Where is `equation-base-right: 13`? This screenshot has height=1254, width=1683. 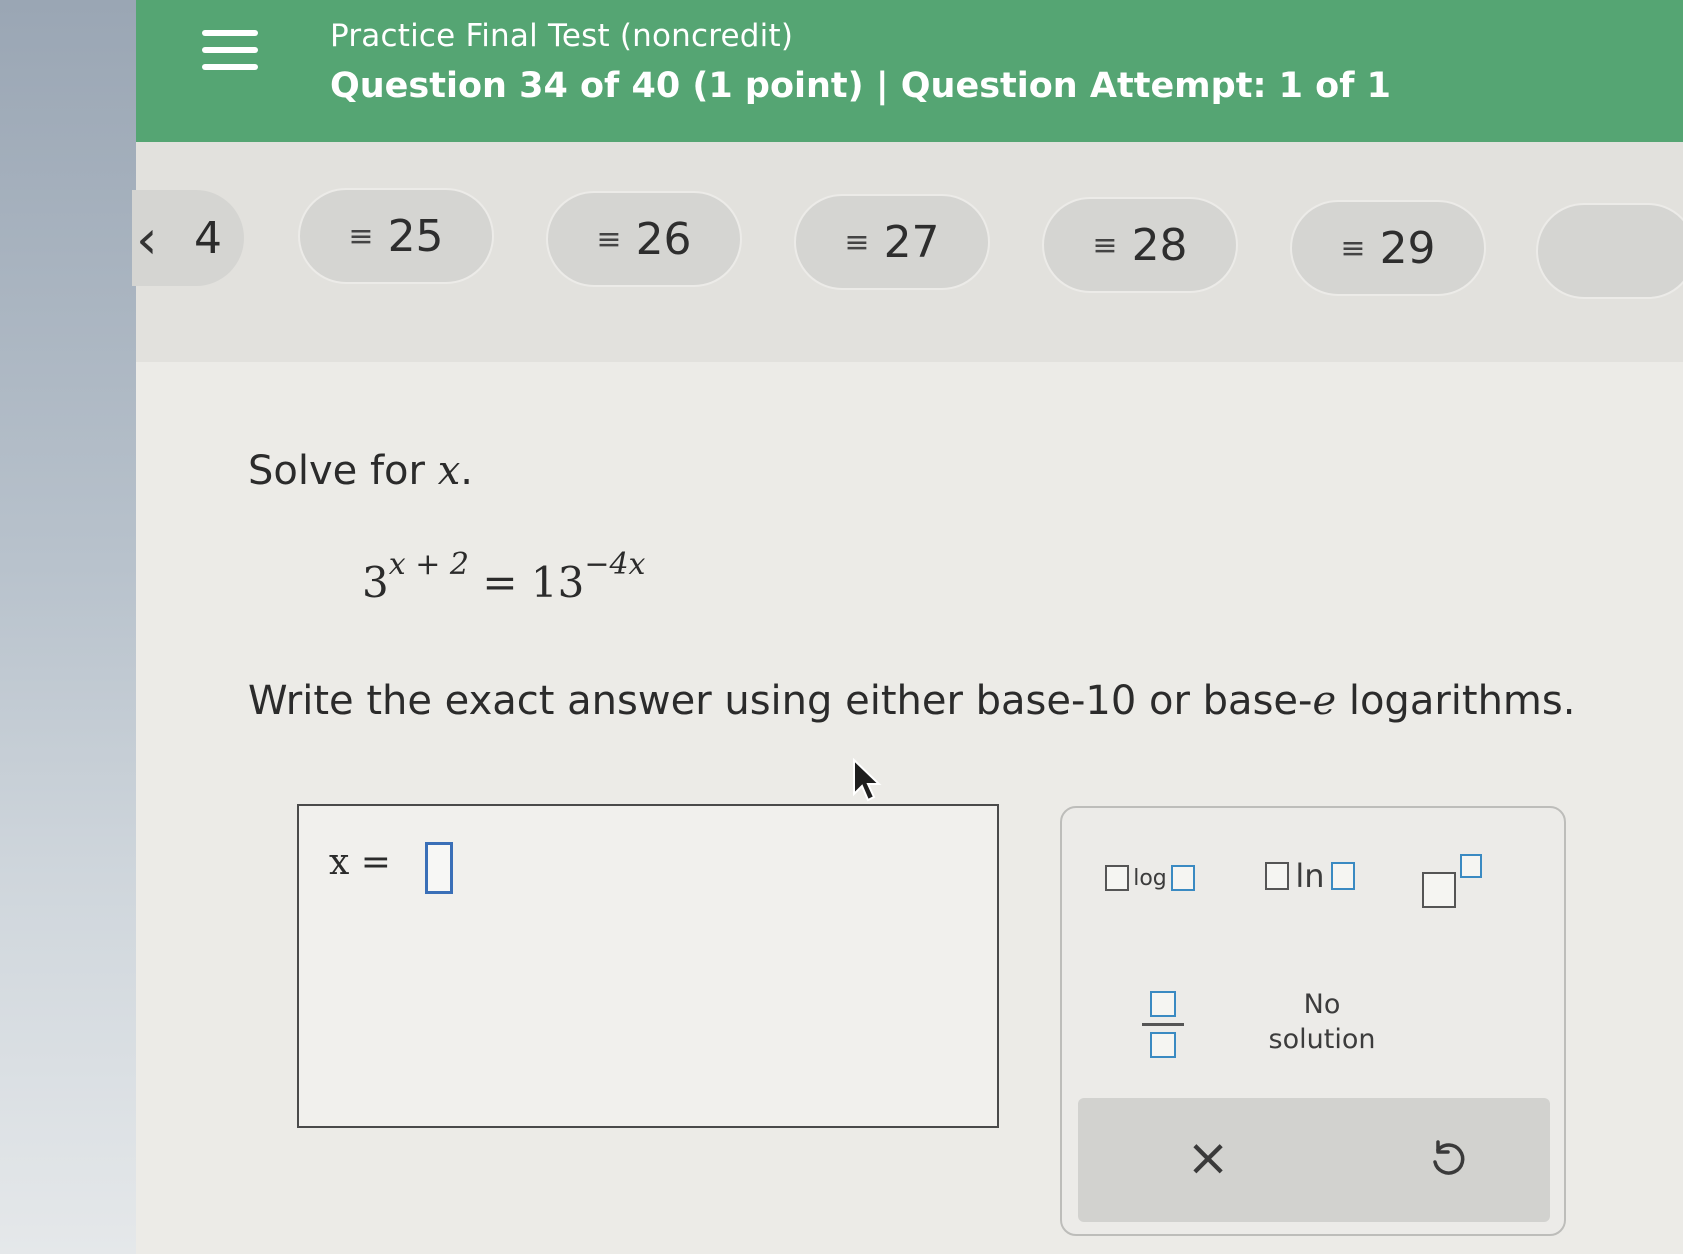 equation-base-right: 13 is located at coordinates (557, 582).